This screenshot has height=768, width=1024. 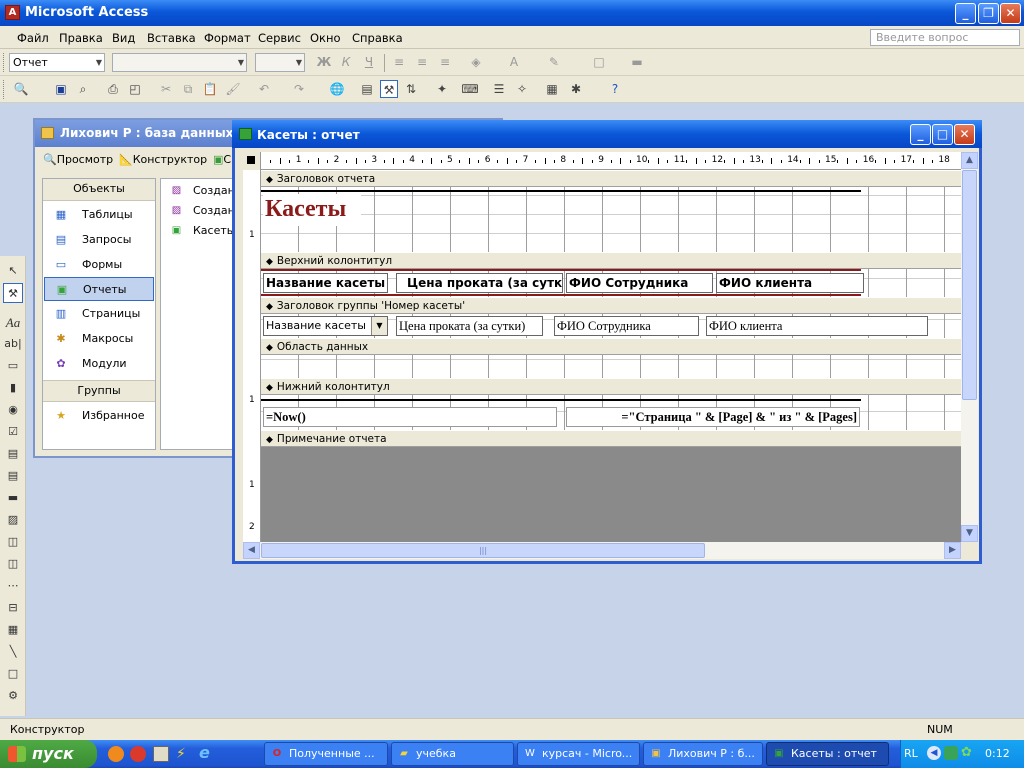 What do you see at coordinates (99, 289) in the screenshot?
I see `object-reports: ▣ Отчеты` at bounding box center [99, 289].